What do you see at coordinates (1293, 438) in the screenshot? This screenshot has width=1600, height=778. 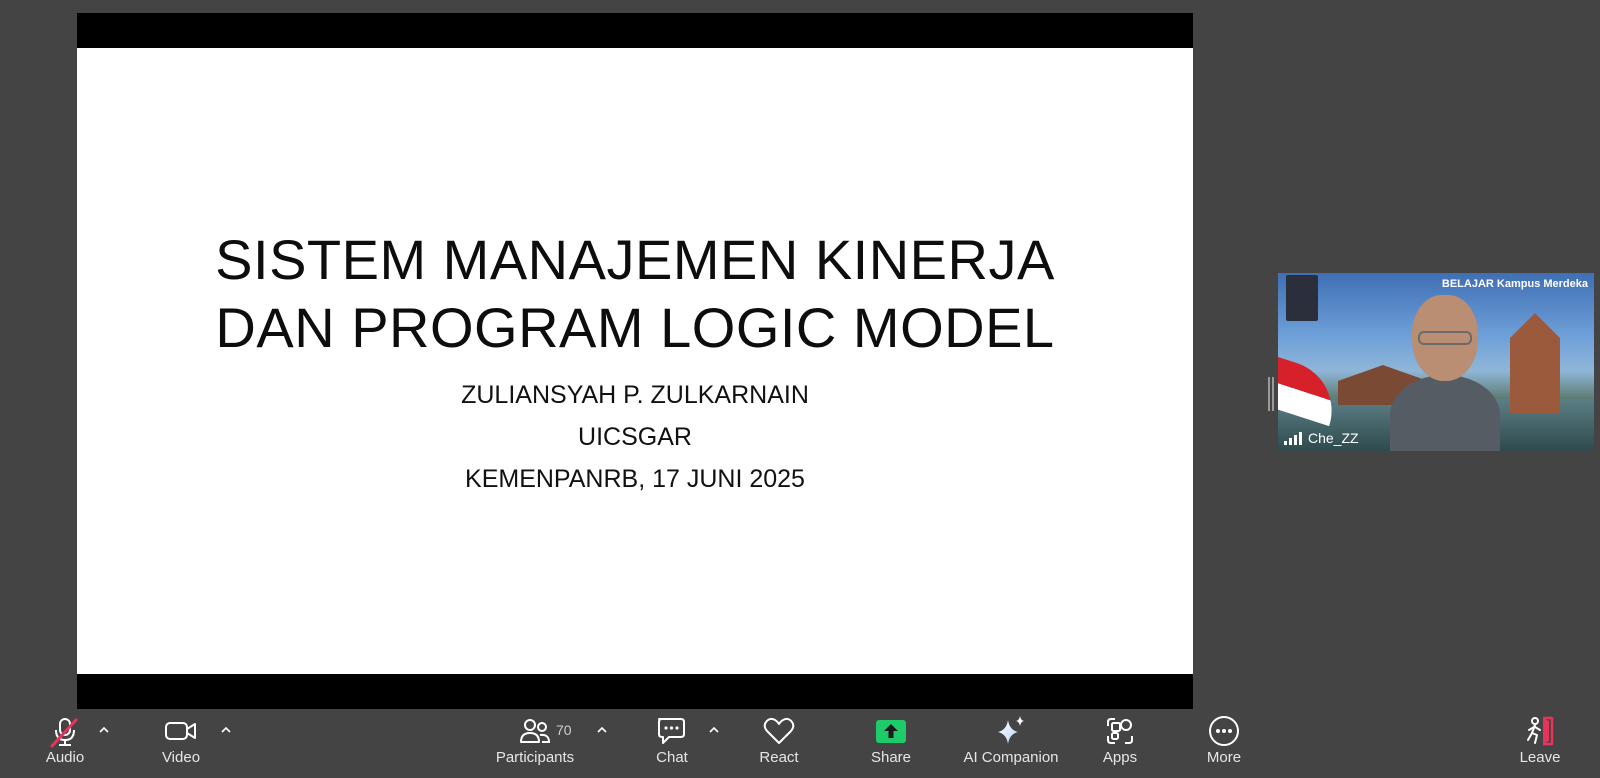 I see `connection-signal-icon` at bounding box center [1293, 438].